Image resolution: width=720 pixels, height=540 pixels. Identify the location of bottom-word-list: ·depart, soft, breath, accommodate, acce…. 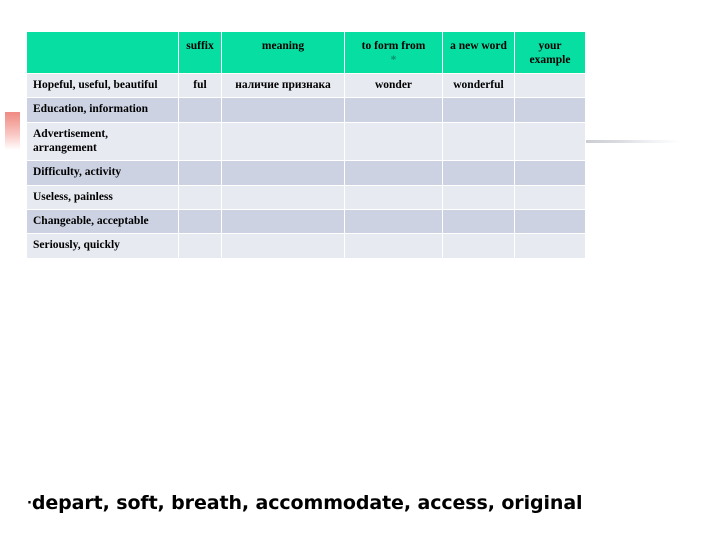
(305, 503).